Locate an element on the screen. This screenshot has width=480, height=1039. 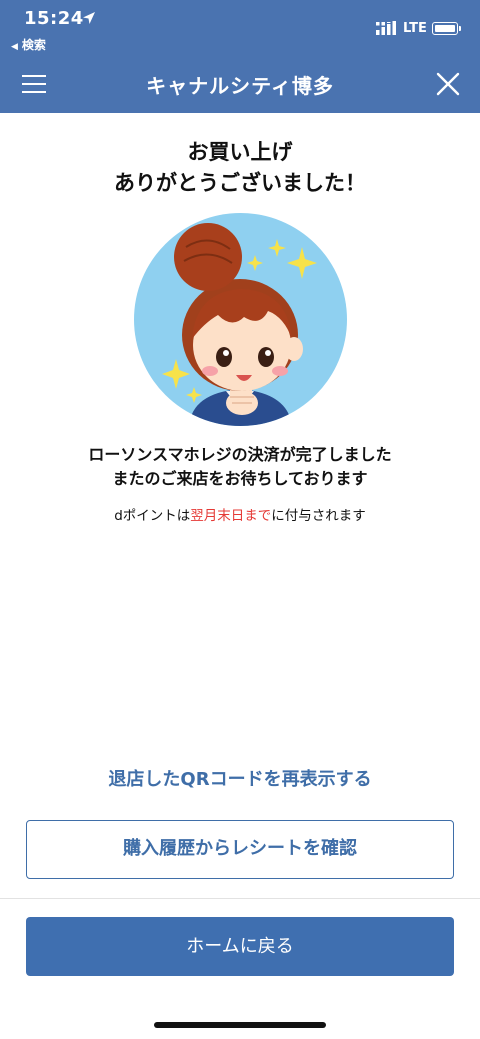
points-prefix: dポイントは is located at coordinates (152, 516).